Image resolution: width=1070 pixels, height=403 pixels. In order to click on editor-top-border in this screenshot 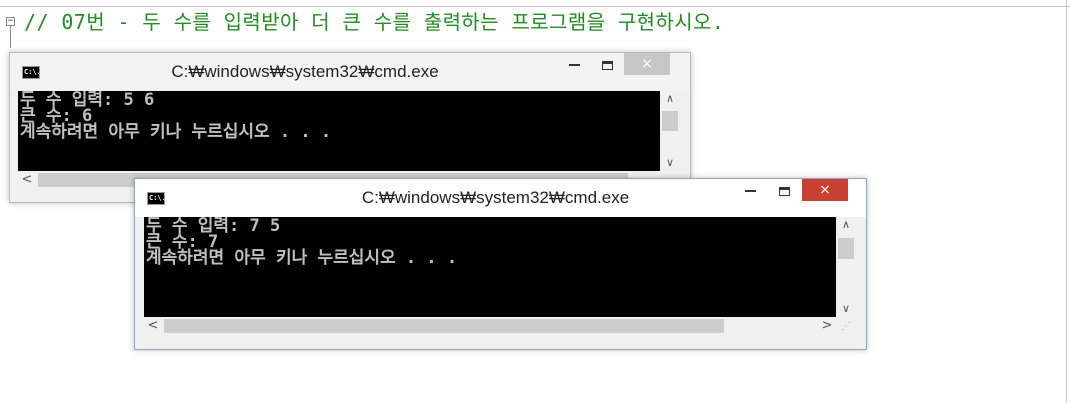, I will do `click(535, 3)`.